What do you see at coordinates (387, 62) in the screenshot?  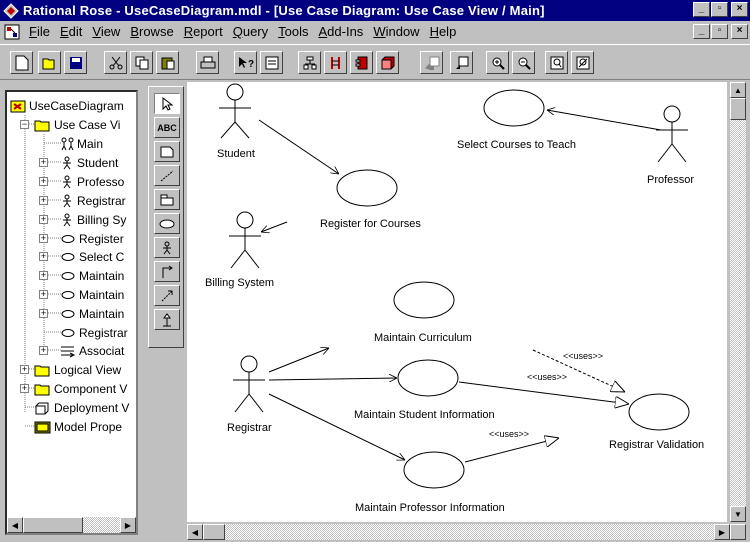 I see `browse-deployment-icon` at bounding box center [387, 62].